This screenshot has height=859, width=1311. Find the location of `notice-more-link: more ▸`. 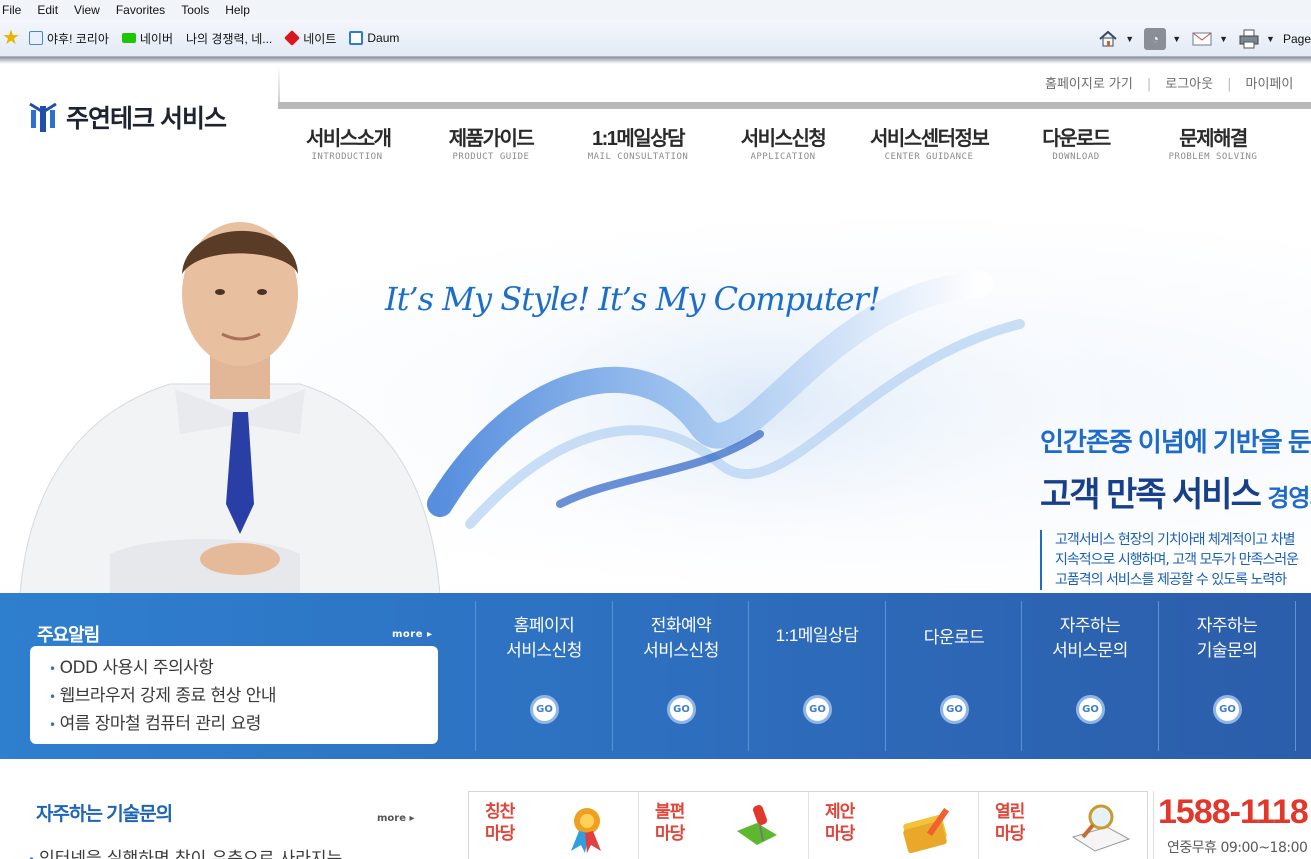

notice-more-link: more ▸ is located at coordinates (412, 634).